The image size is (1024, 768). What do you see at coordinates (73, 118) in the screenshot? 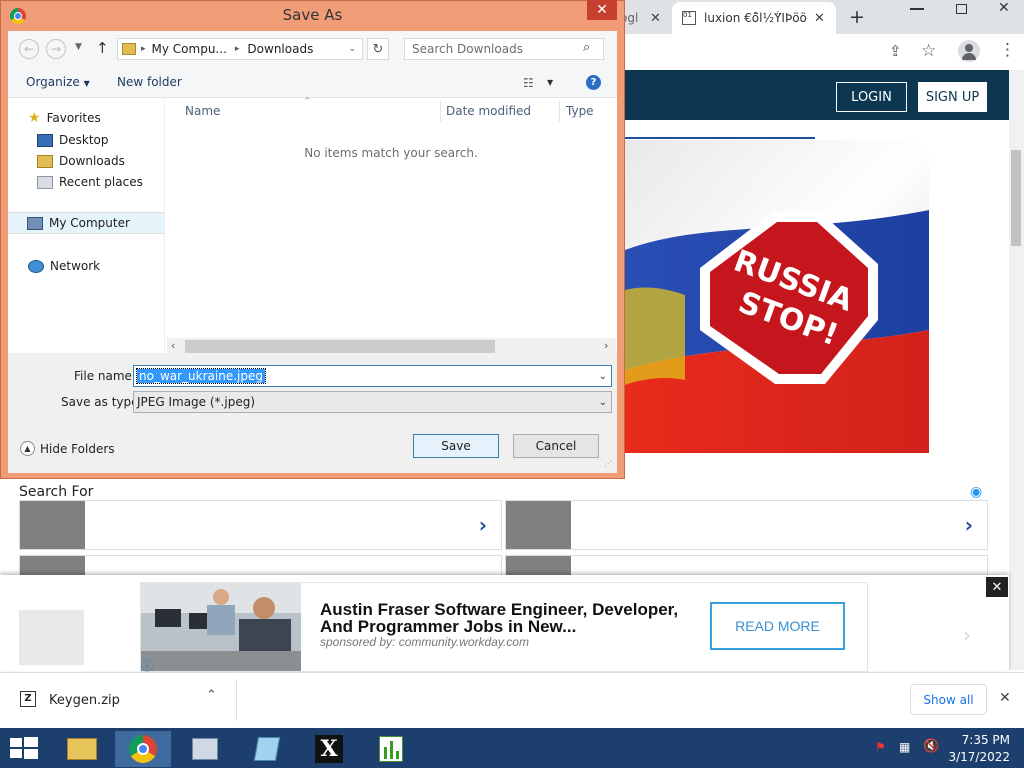
I see `nav-favorites-label: Favorites` at bounding box center [73, 118].